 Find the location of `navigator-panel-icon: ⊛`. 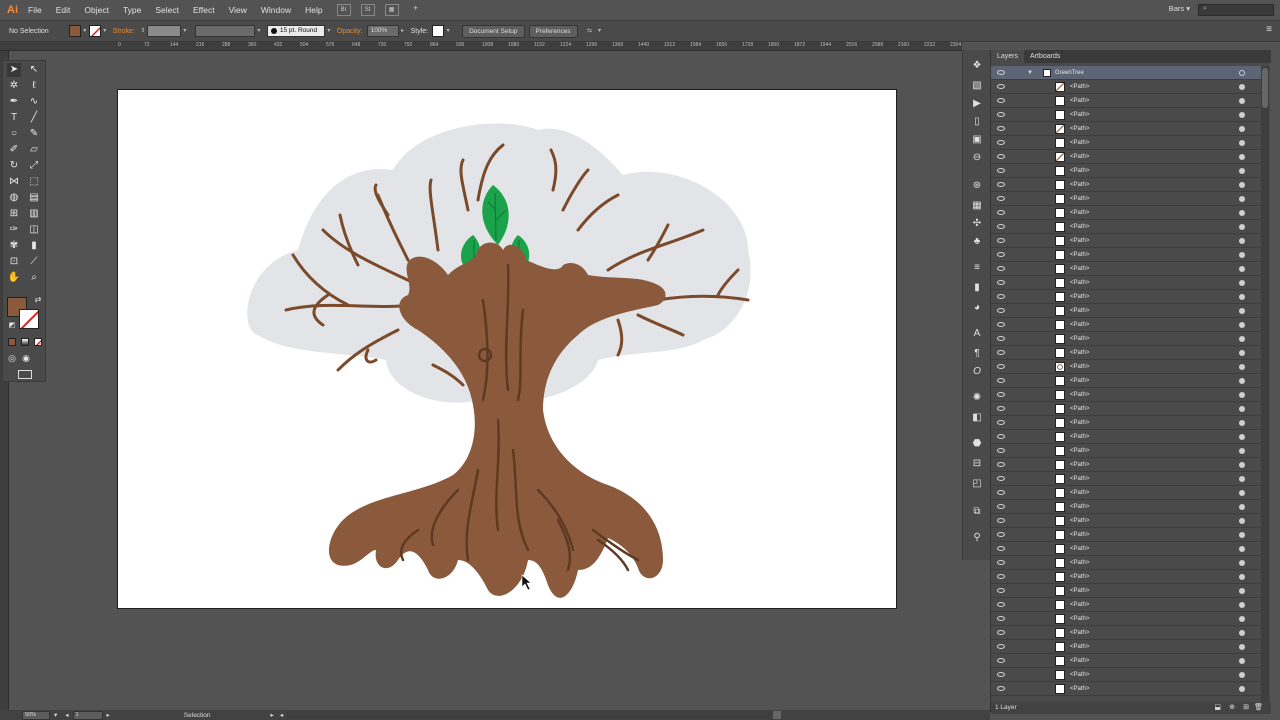

navigator-panel-icon: ⊛ is located at coordinates (977, 186).